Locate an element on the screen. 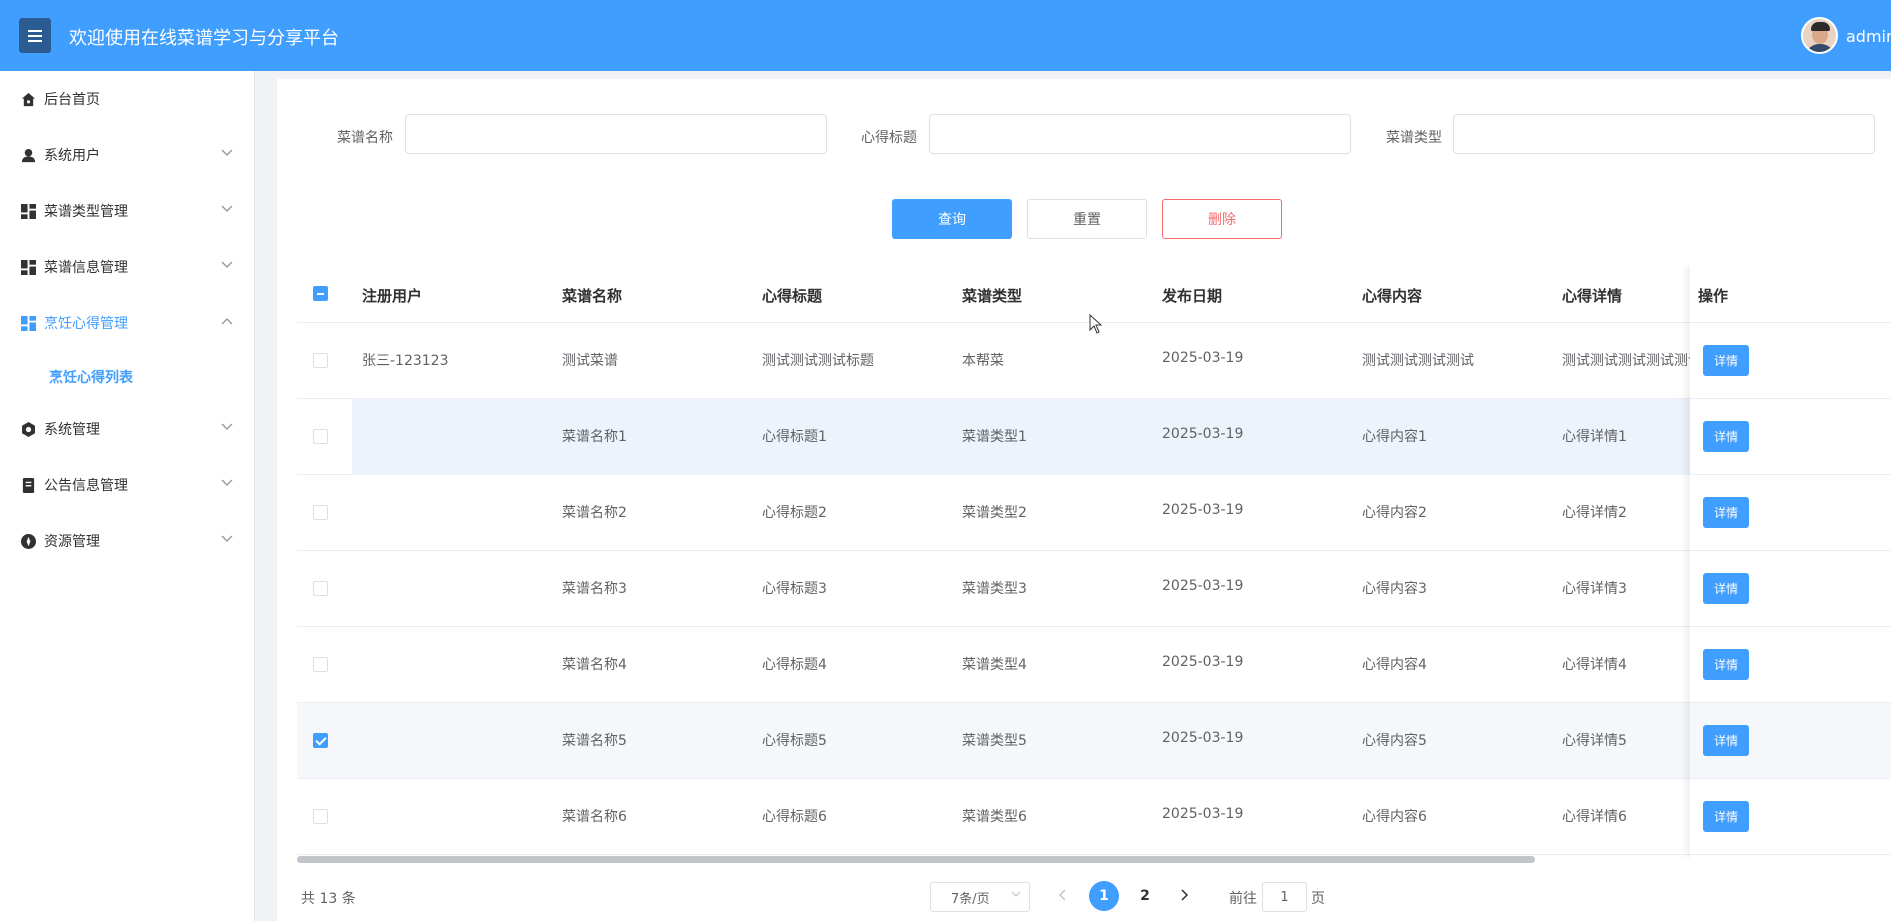 This screenshot has height=921, width=1891. cell-type: 菜谱类型4 is located at coordinates (994, 665).